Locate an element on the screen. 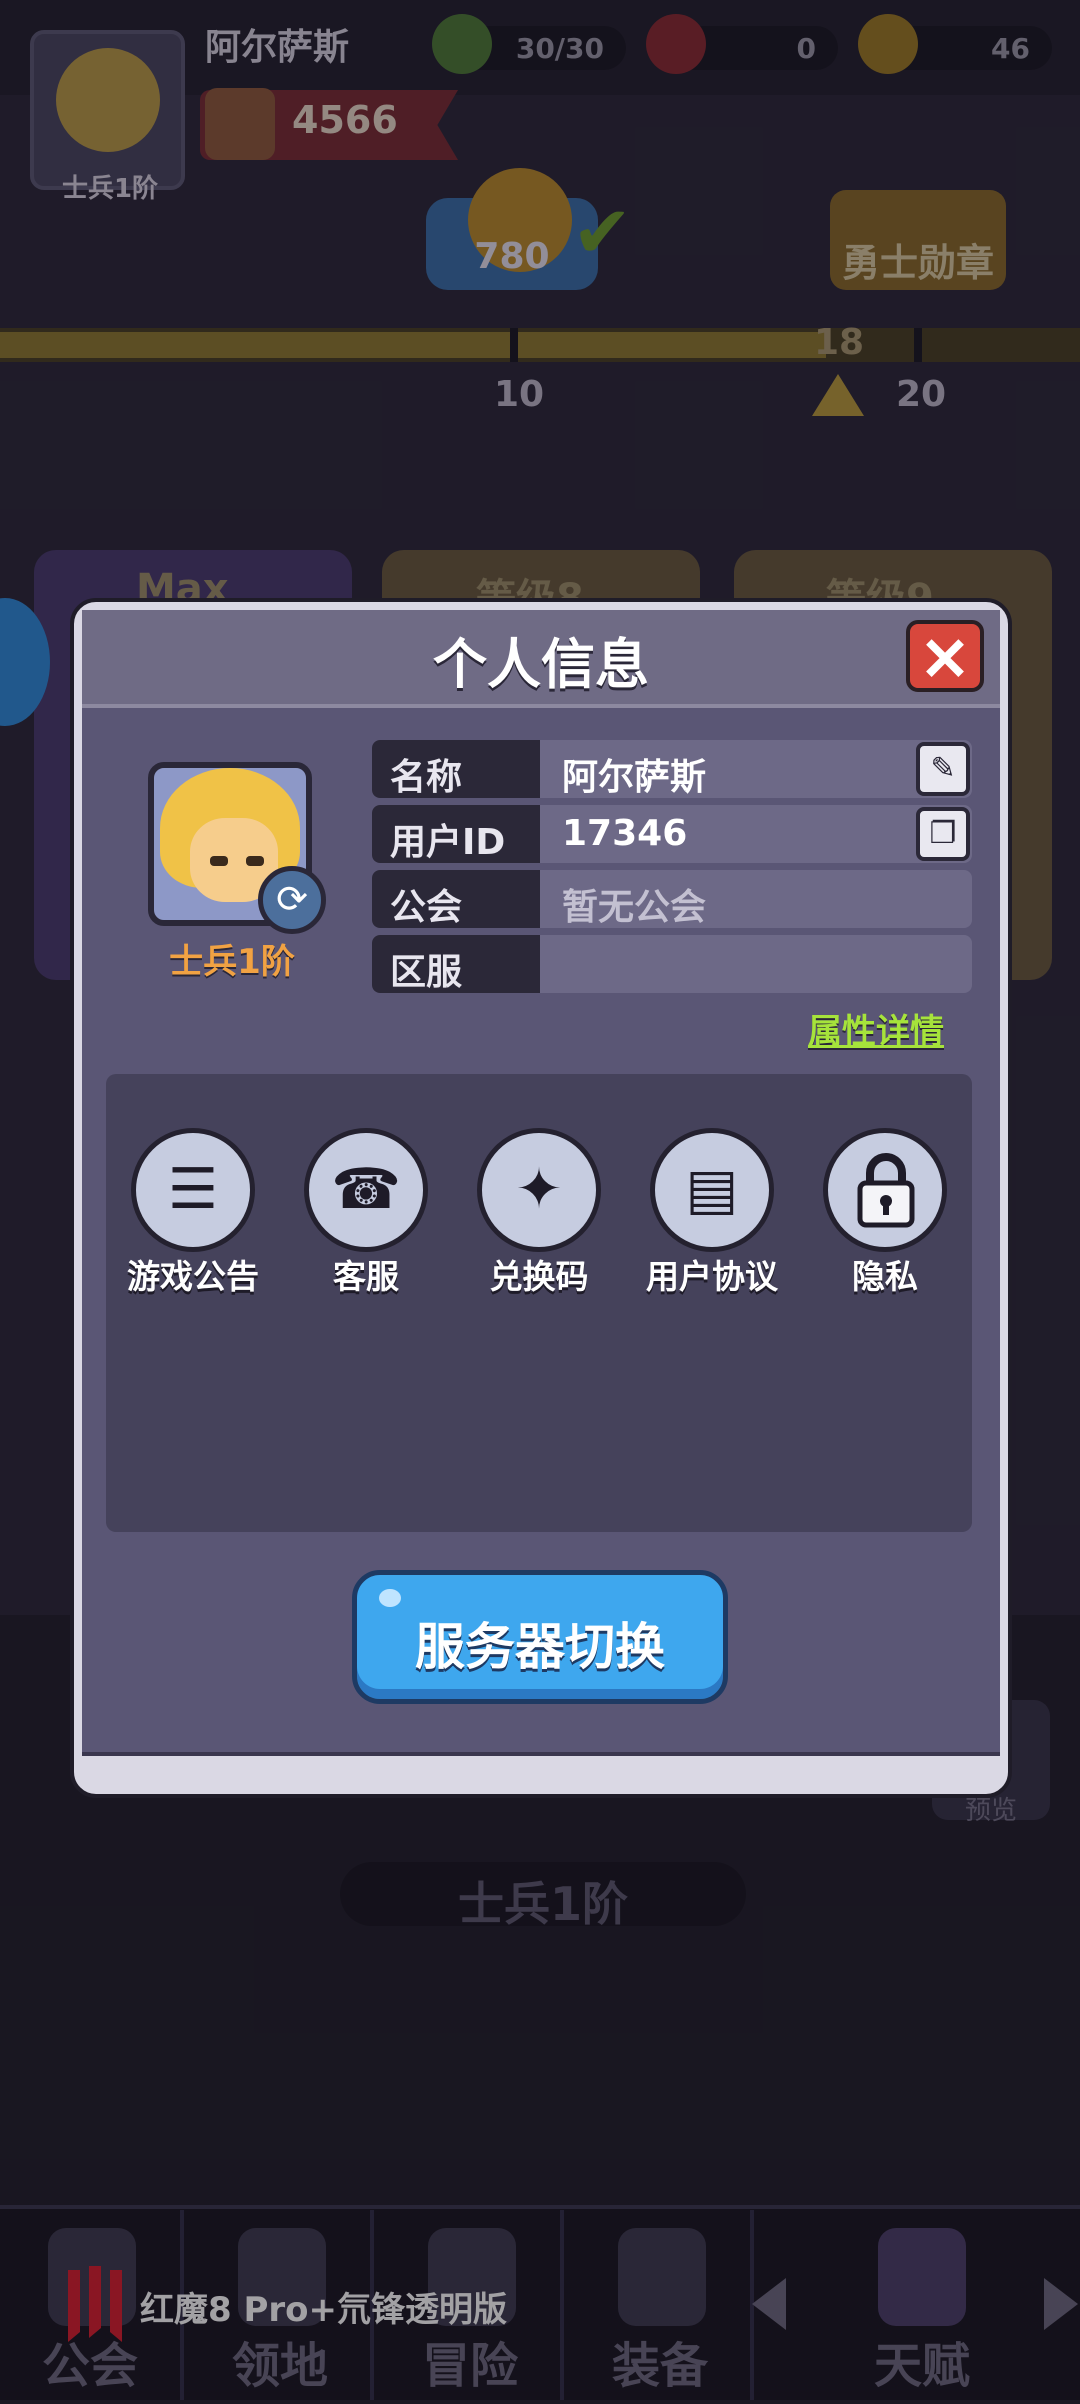 This screenshot has height=2404, width=1080. menu-item-announcements: ☰ 游戏公告 is located at coordinates (193, 1210).